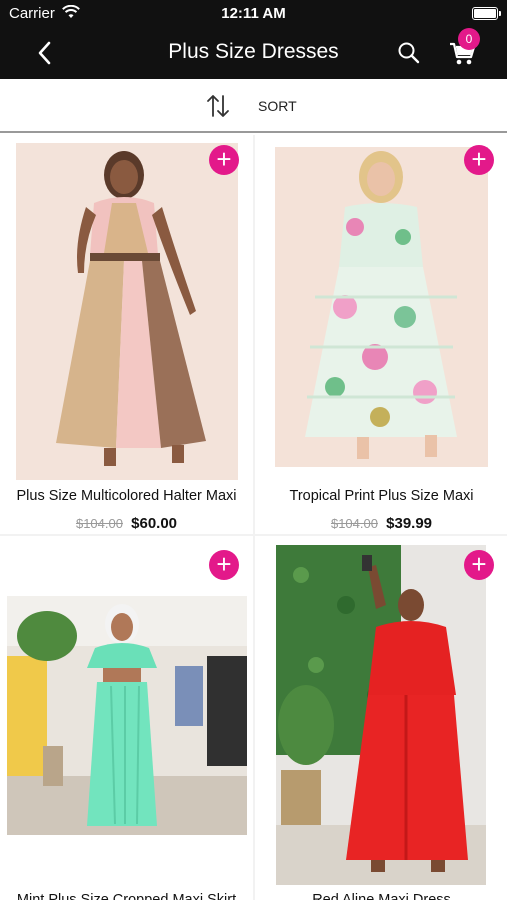 This screenshot has height=900, width=507. What do you see at coordinates (277, 106) in the screenshot?
I see `sort-label: SORT` at bounding box center [277, 106].